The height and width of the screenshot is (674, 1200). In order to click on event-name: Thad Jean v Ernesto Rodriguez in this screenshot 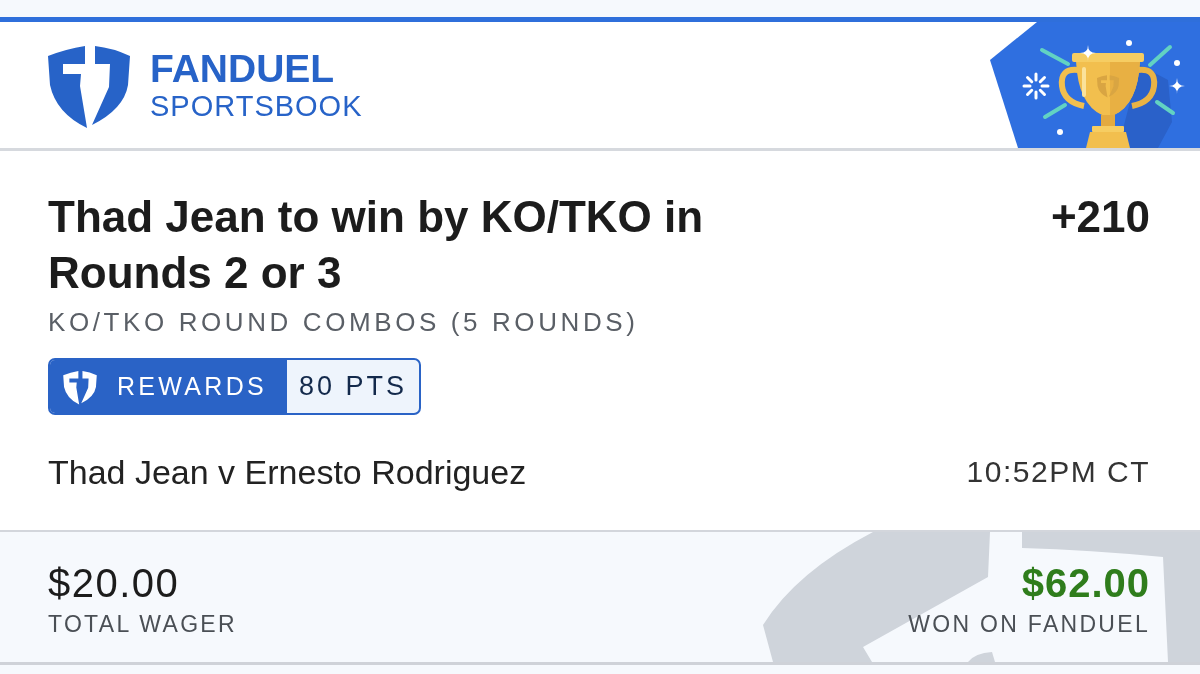, I will do `click(287, 472)`.